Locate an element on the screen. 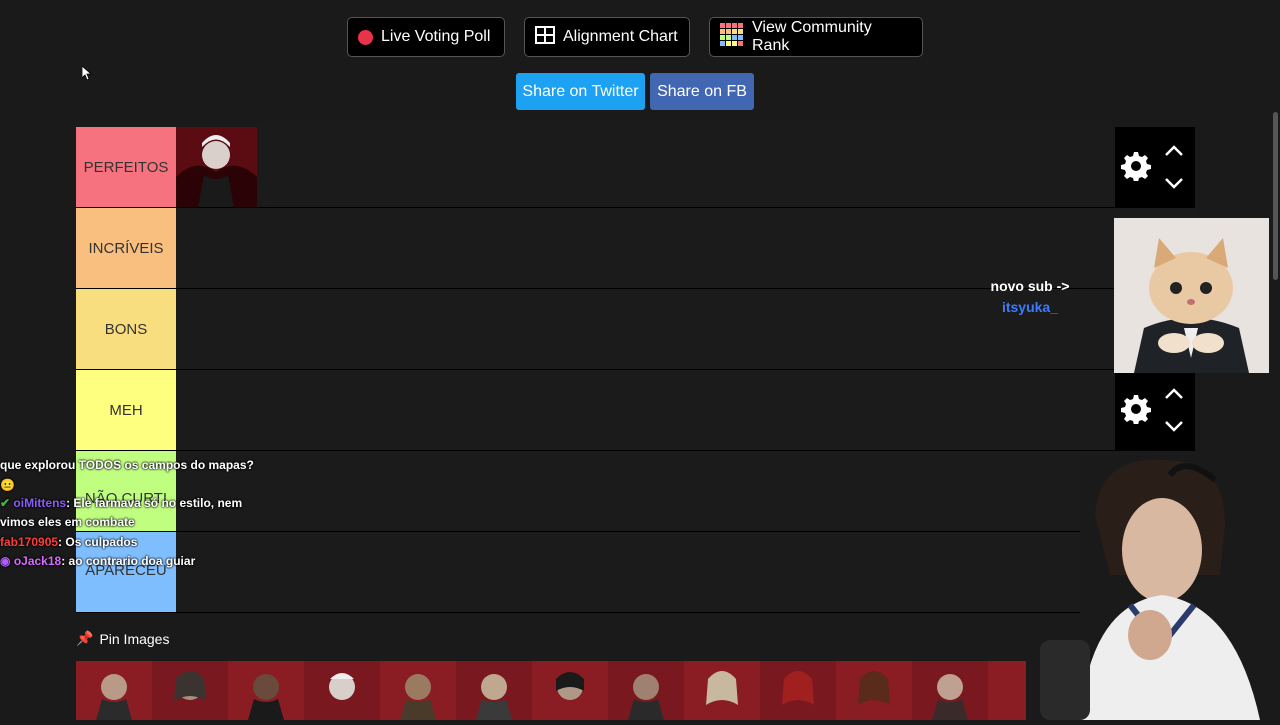  tier-label: PERFEITOS is located at coordinates (126, 167).